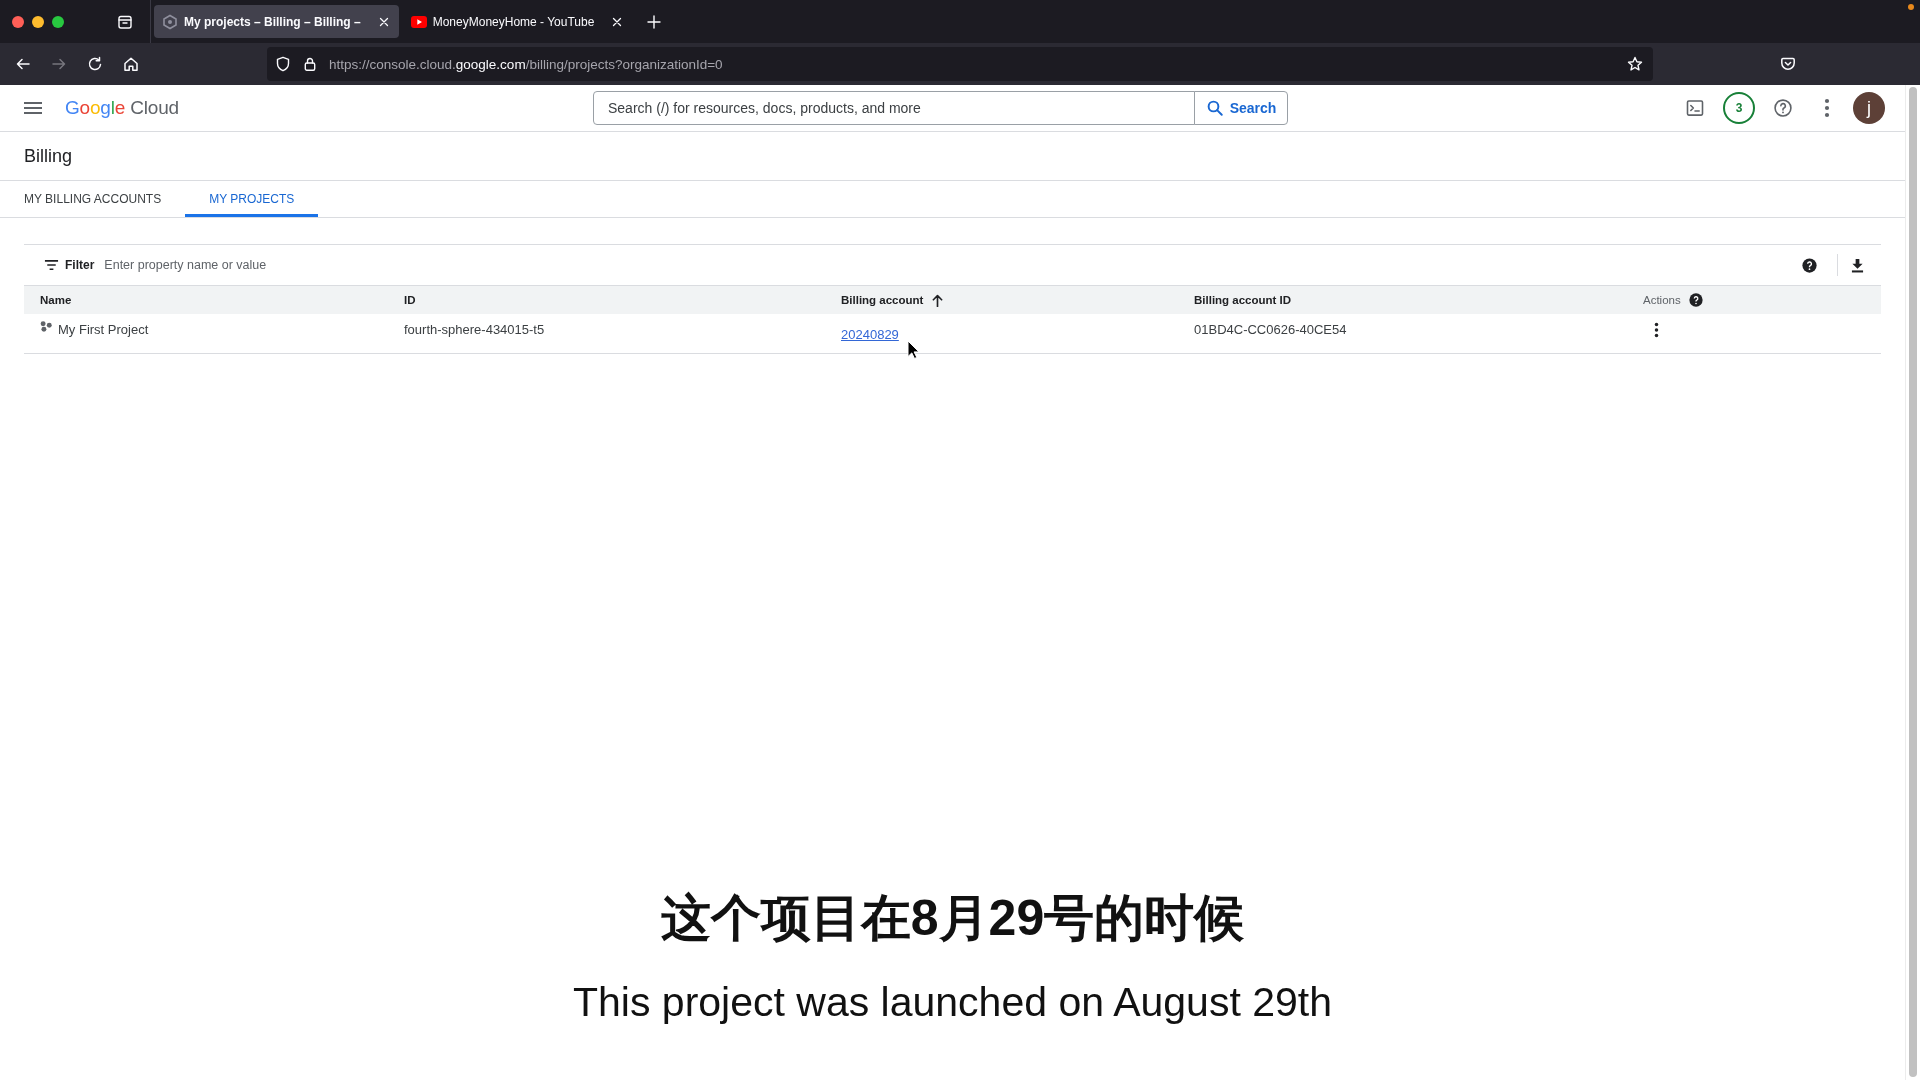 This screenshot has width=1920, height=1080. What do you see at coordinates (526, 64) in the screenshot?
I see `url-text: https://console.cloud.google.com/billing/projects?organizationId=0` at bounding box center [526, 64].